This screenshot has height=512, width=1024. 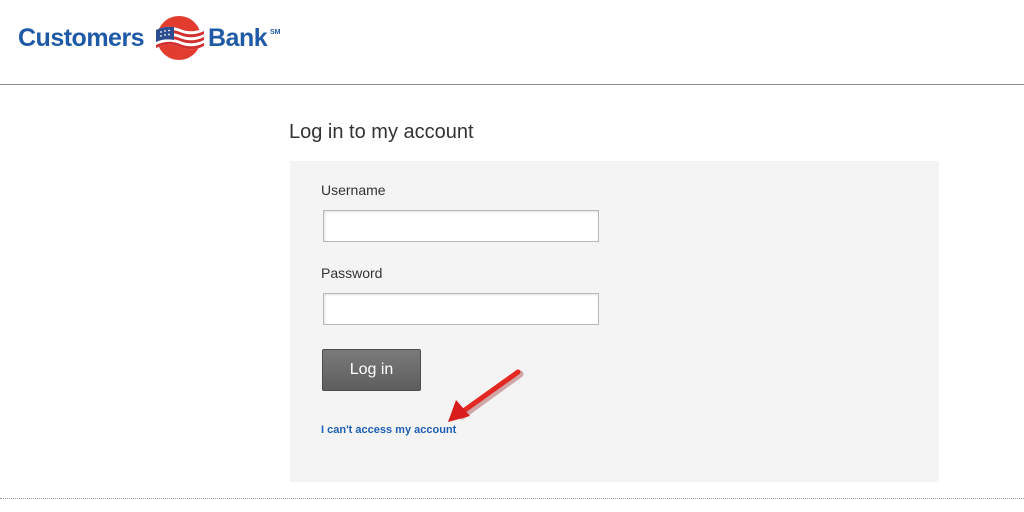 What do you see at coordinates (461, 309) in the screenshot?
I see `password-input` at bounding box center [461, 309].